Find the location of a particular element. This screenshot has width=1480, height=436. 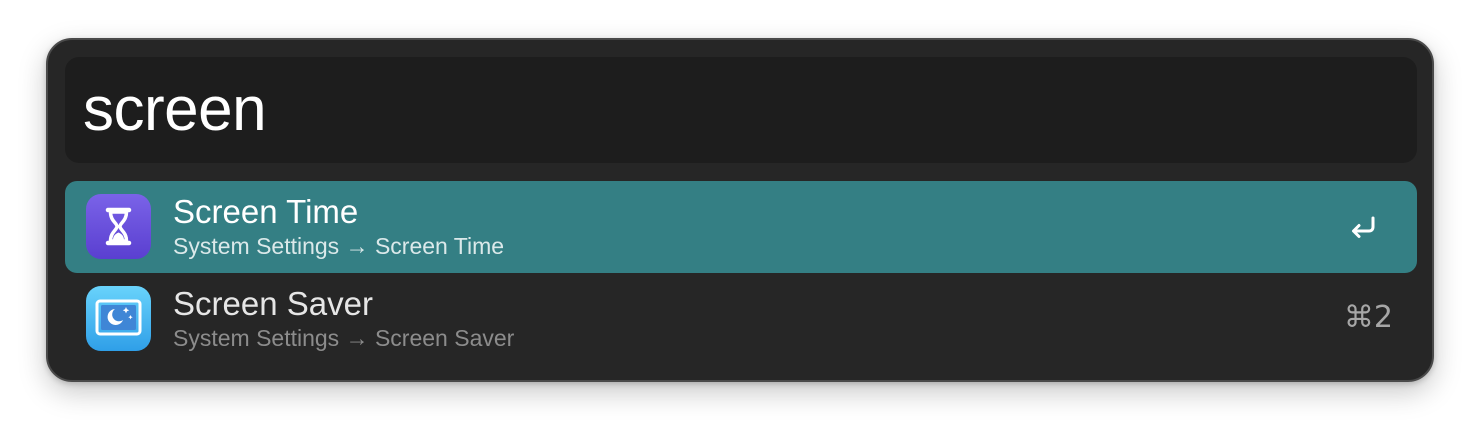

result-title: Screen Saver is located at coordinates (273, 303).